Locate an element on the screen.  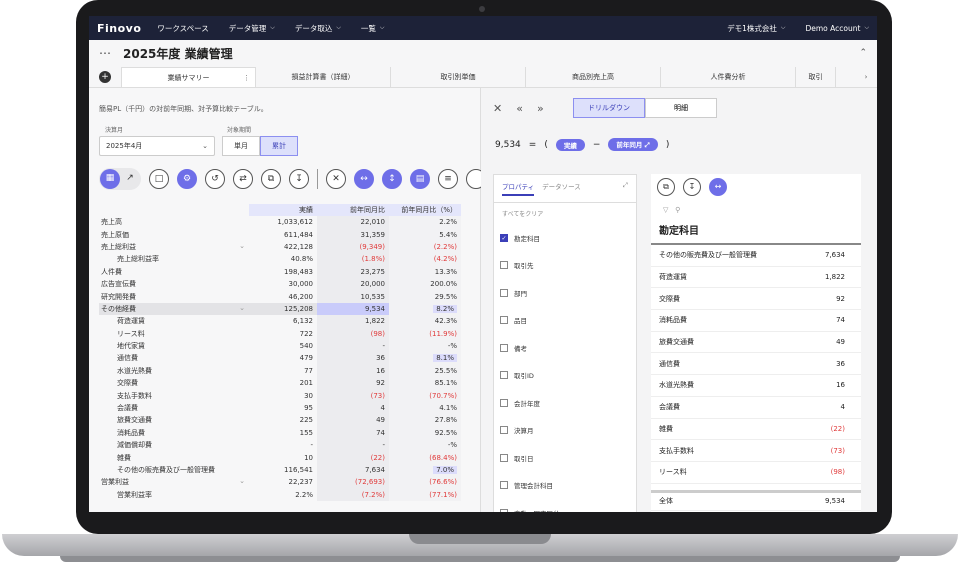
more-vert-icon: ⋮ is located at coordinates (246, 78).